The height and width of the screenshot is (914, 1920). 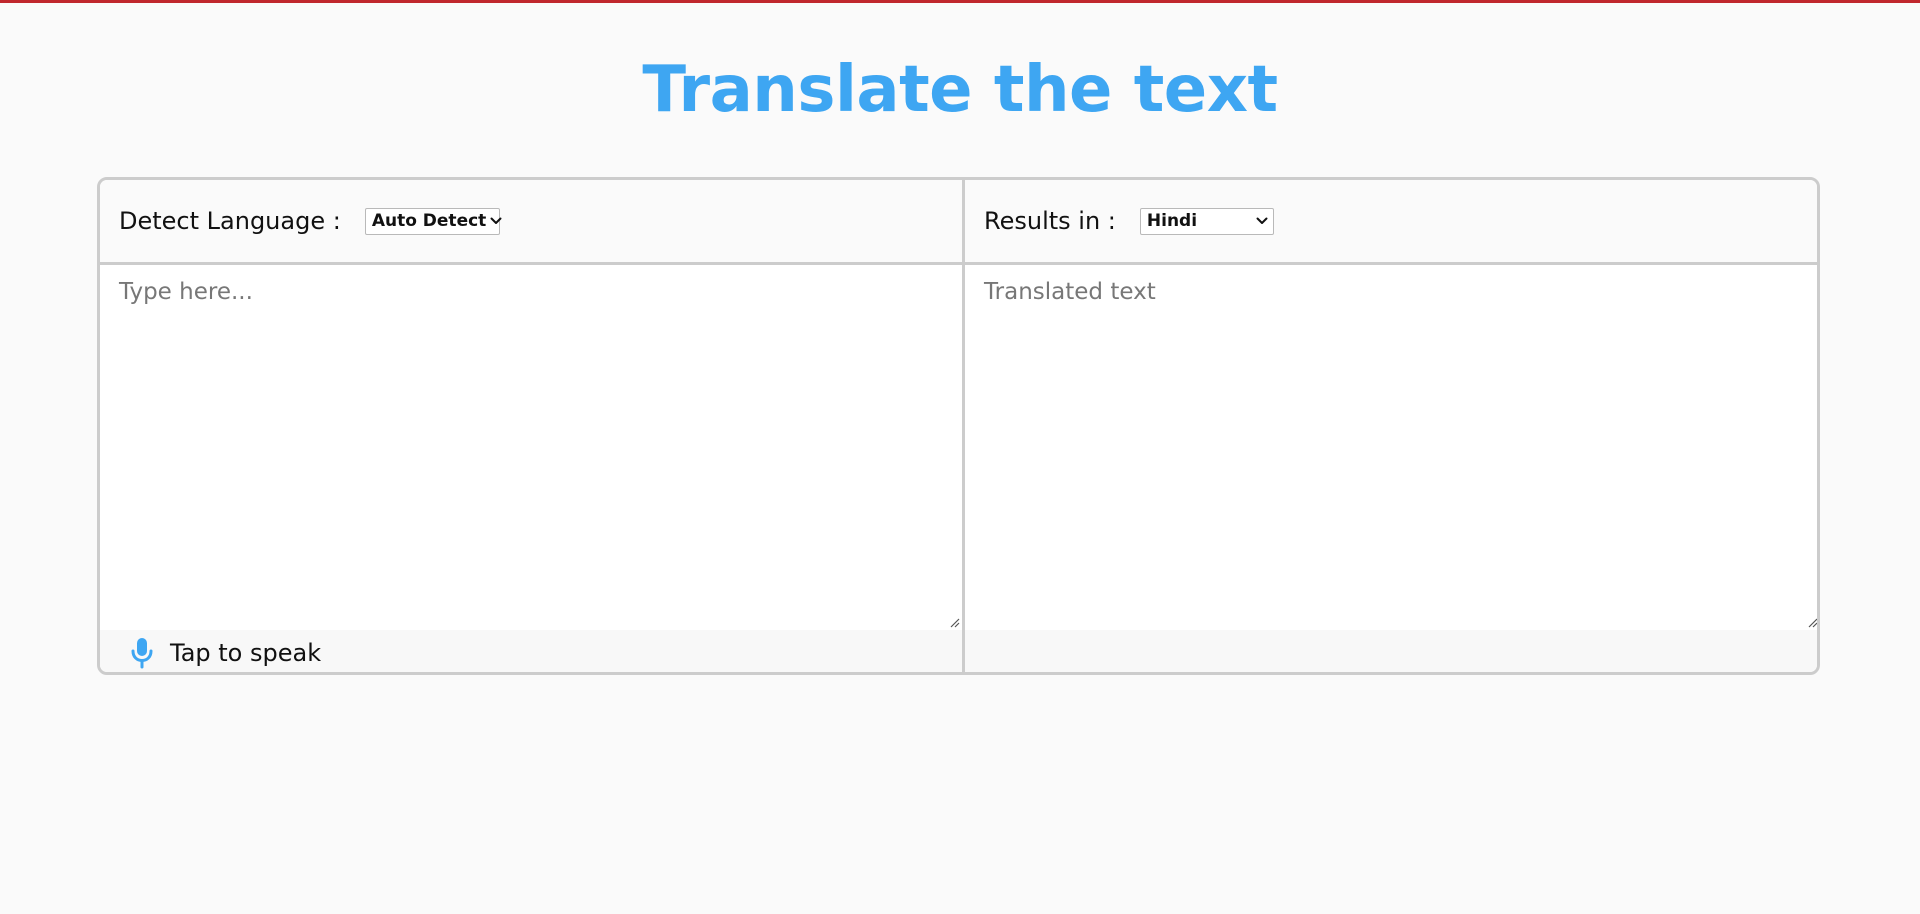 I want to click on source-language-select: Auto Detect, so click(x=433, y=221).